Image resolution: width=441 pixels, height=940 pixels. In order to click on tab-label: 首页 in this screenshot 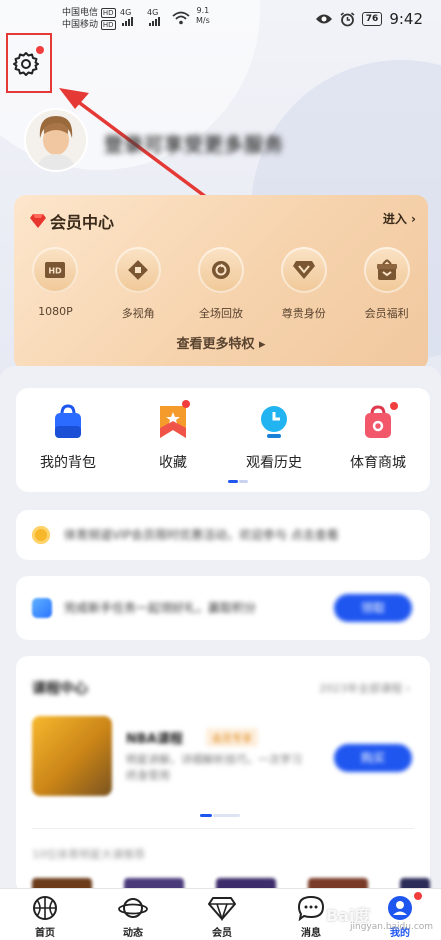, I will do `click(45, 933)`.